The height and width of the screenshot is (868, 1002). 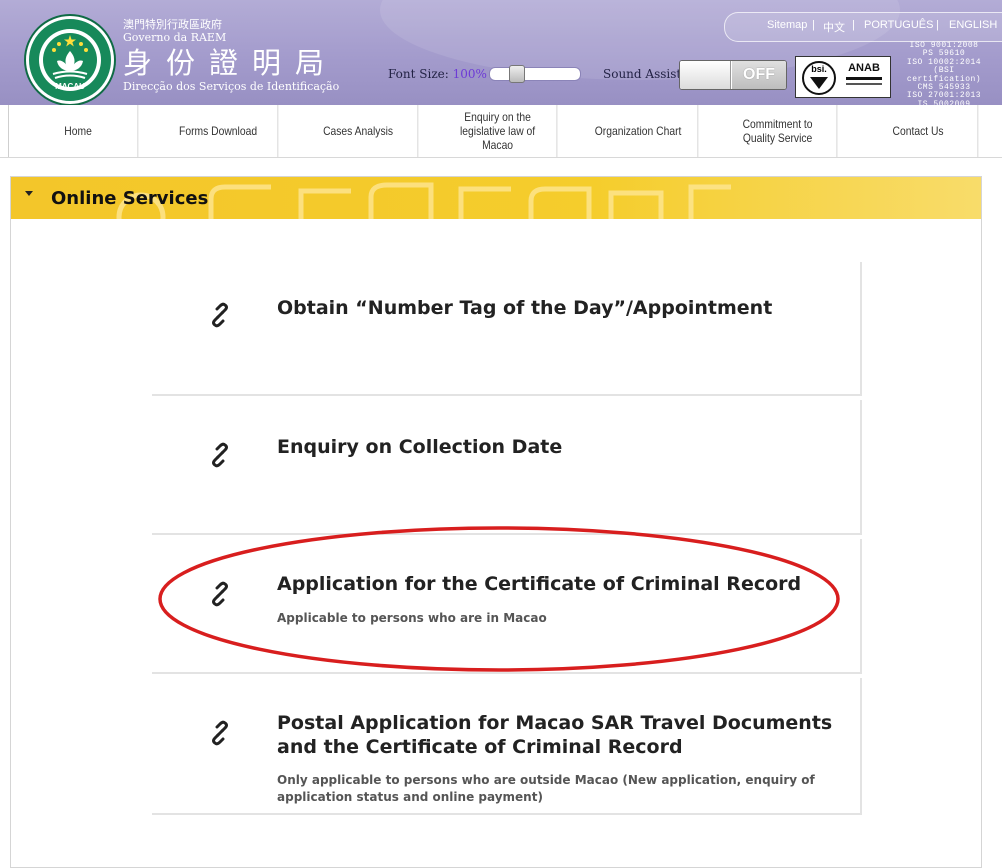 What do you see at coordinates (507, 467) in the screenshot?
I see `service-card-collection-date: Enquiry on Collection Date` at bounding box center [507, 467].